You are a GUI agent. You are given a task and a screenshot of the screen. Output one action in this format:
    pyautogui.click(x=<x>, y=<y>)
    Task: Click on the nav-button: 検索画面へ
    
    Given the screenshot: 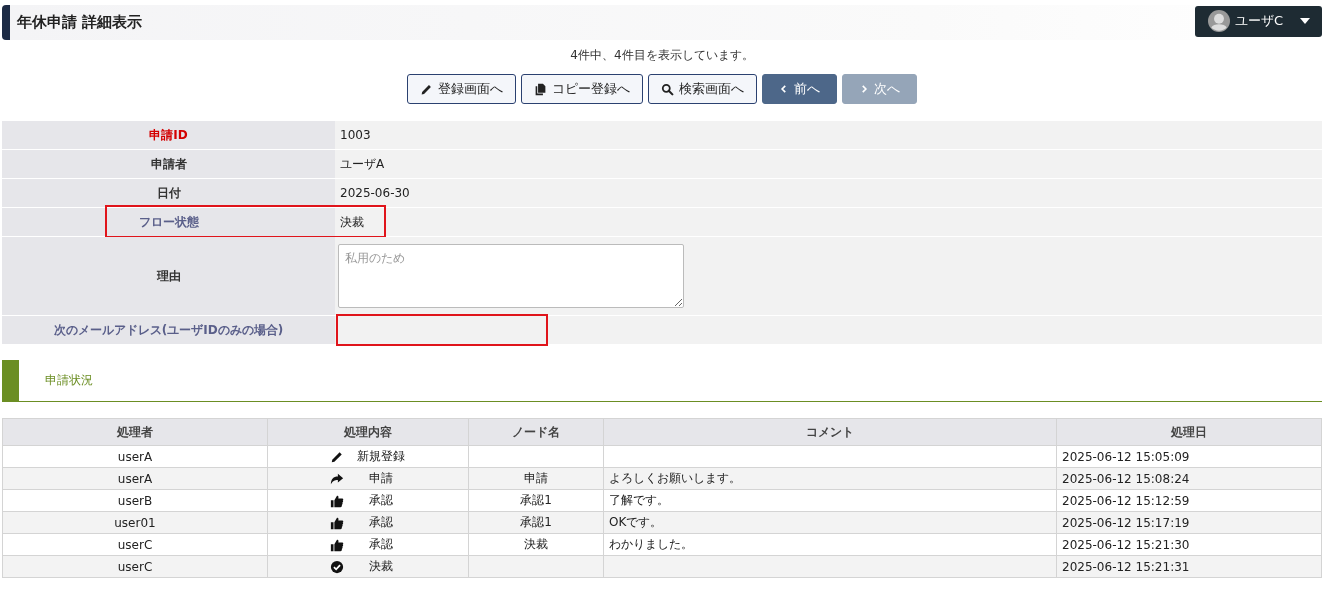 What is the action you would take?
    pyautogui.click(x=702, y=89)
    